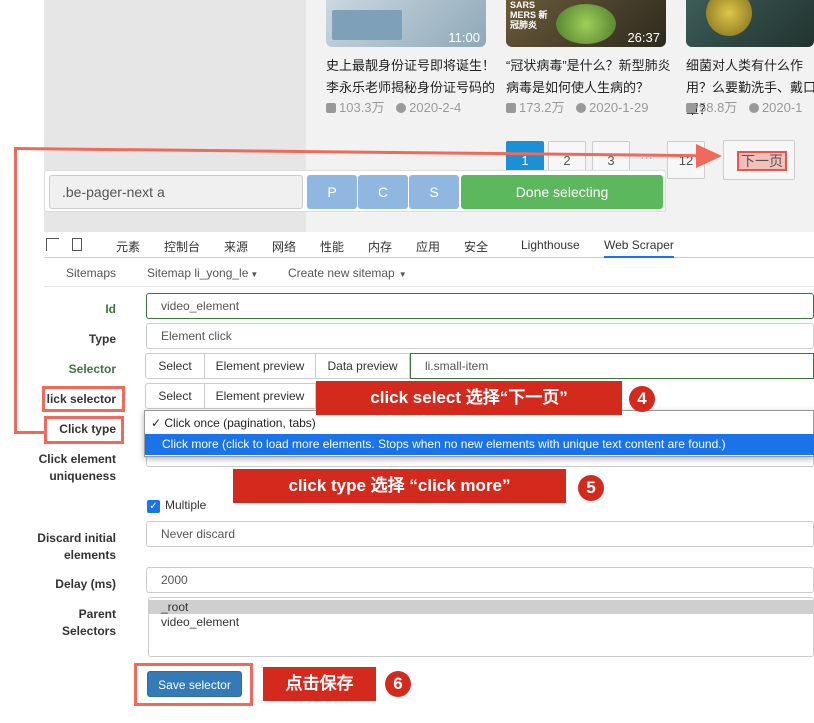 The height and width of the screenshot is (723, 814). I want to click on video-card: 细菌对人类有什么作用？么要勤洗手、戴口罩？ 58.8万 2020-1, so click(750, 58).